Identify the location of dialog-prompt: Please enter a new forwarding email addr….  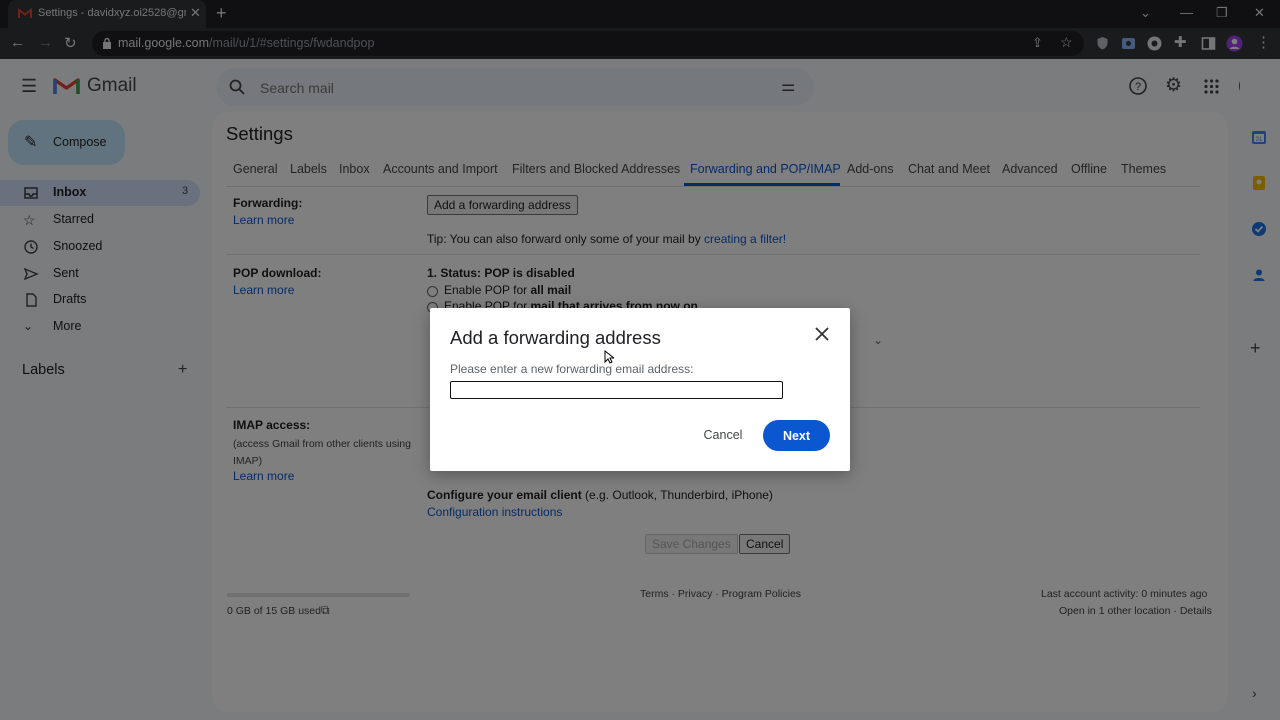
(572, 369).